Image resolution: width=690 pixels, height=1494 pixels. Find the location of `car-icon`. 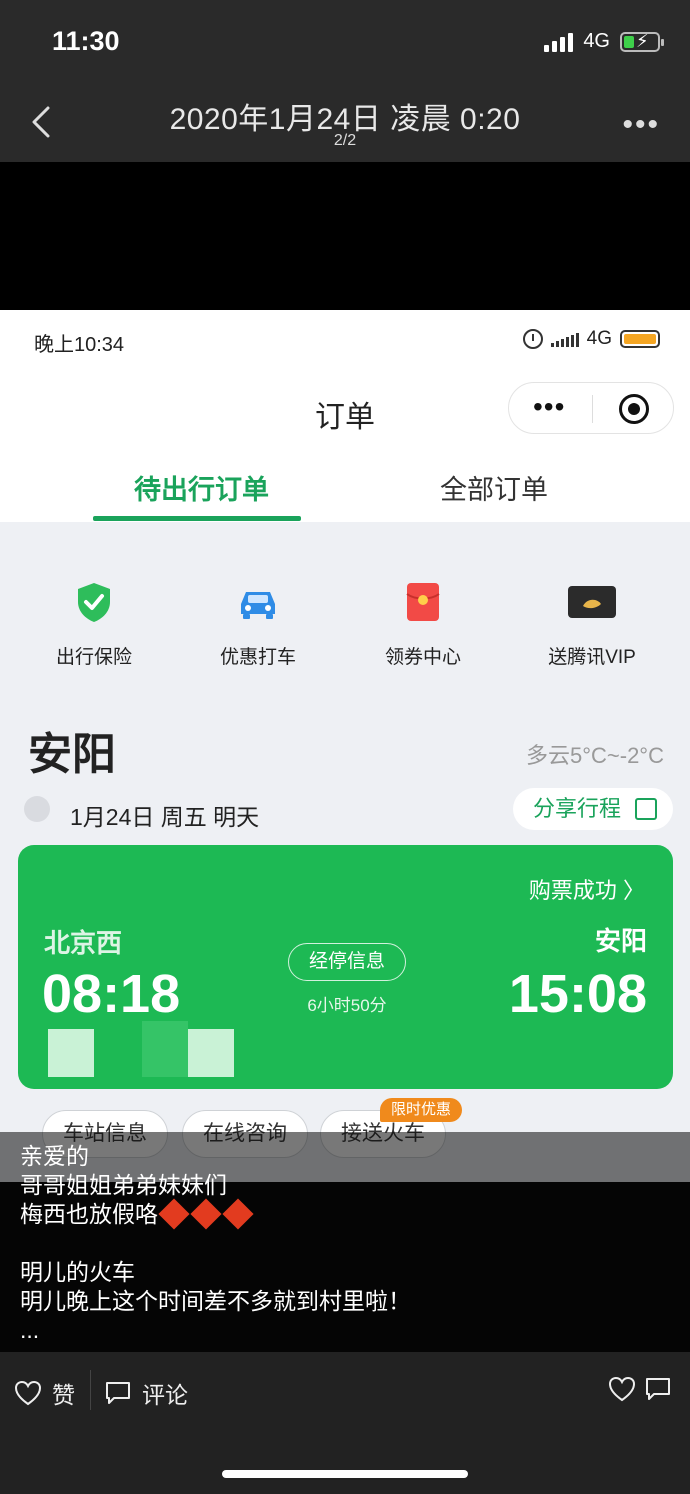

car-icon is located at coordinates (258, 602).